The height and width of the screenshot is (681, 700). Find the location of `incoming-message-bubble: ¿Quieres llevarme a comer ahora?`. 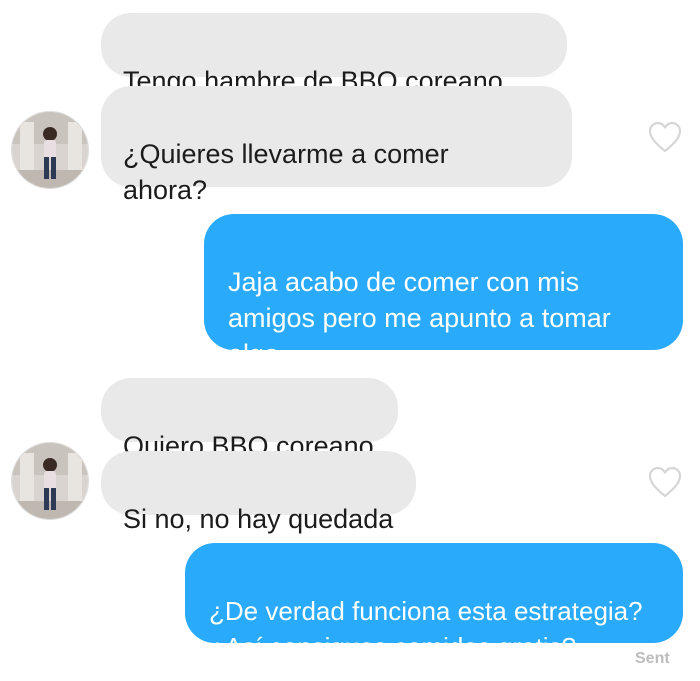

incoming-message-bubble: ¿Quieres llevarme a comer ahora? is located at coordinates (336, 145).